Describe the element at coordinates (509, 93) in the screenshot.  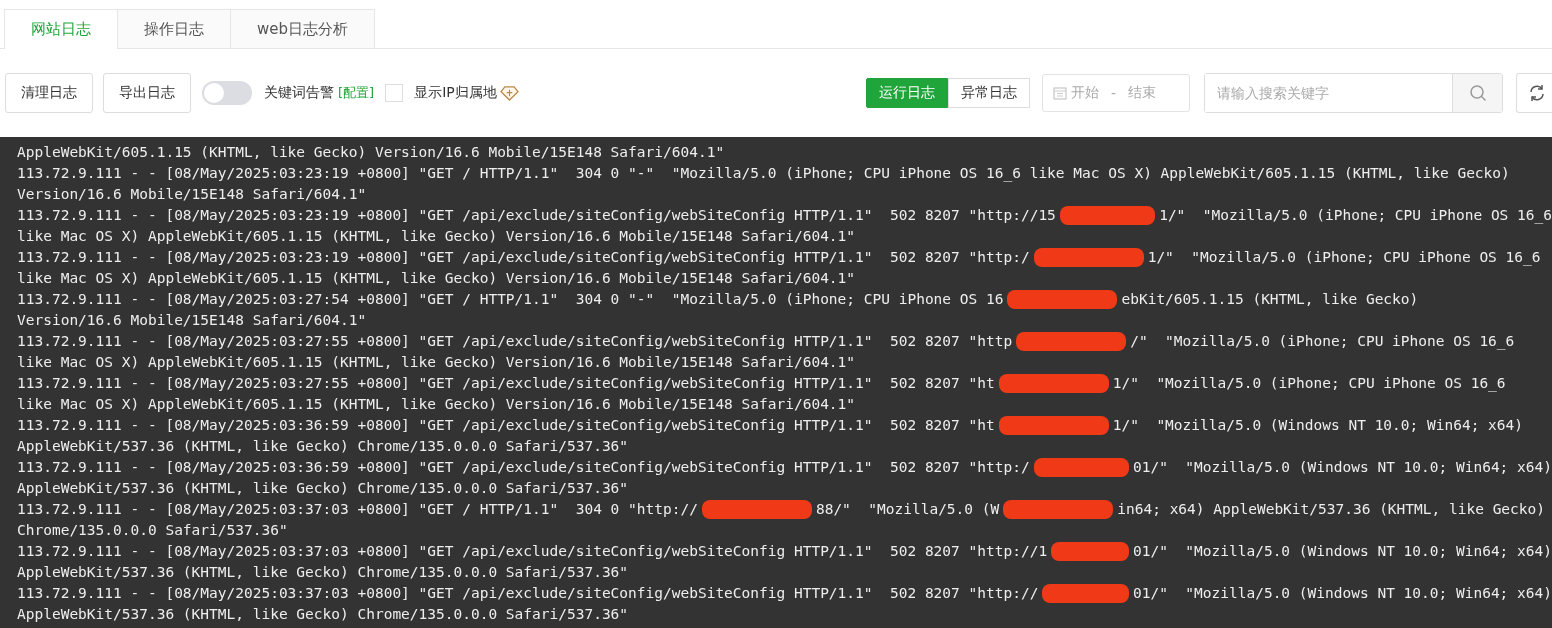
I see `diamond-icon` at that location.